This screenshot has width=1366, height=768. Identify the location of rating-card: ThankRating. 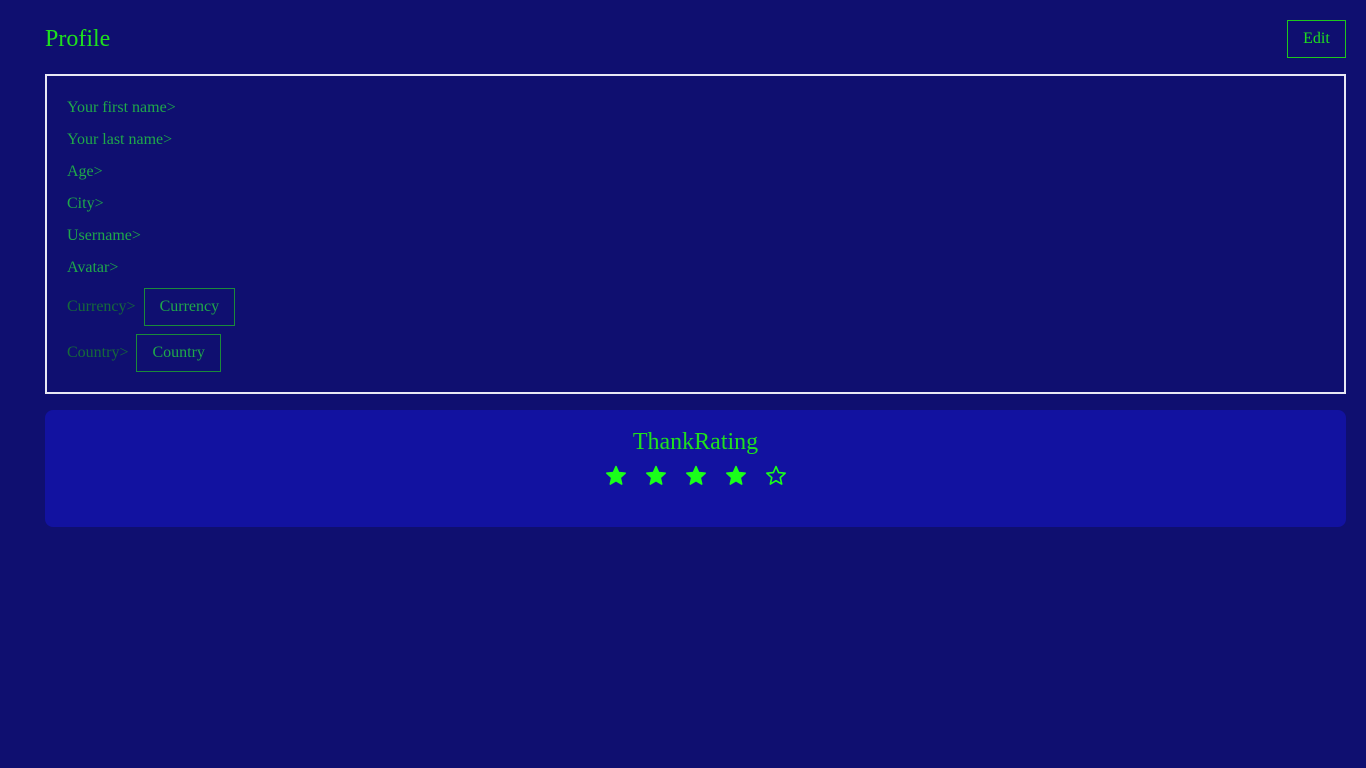
(695, 468).